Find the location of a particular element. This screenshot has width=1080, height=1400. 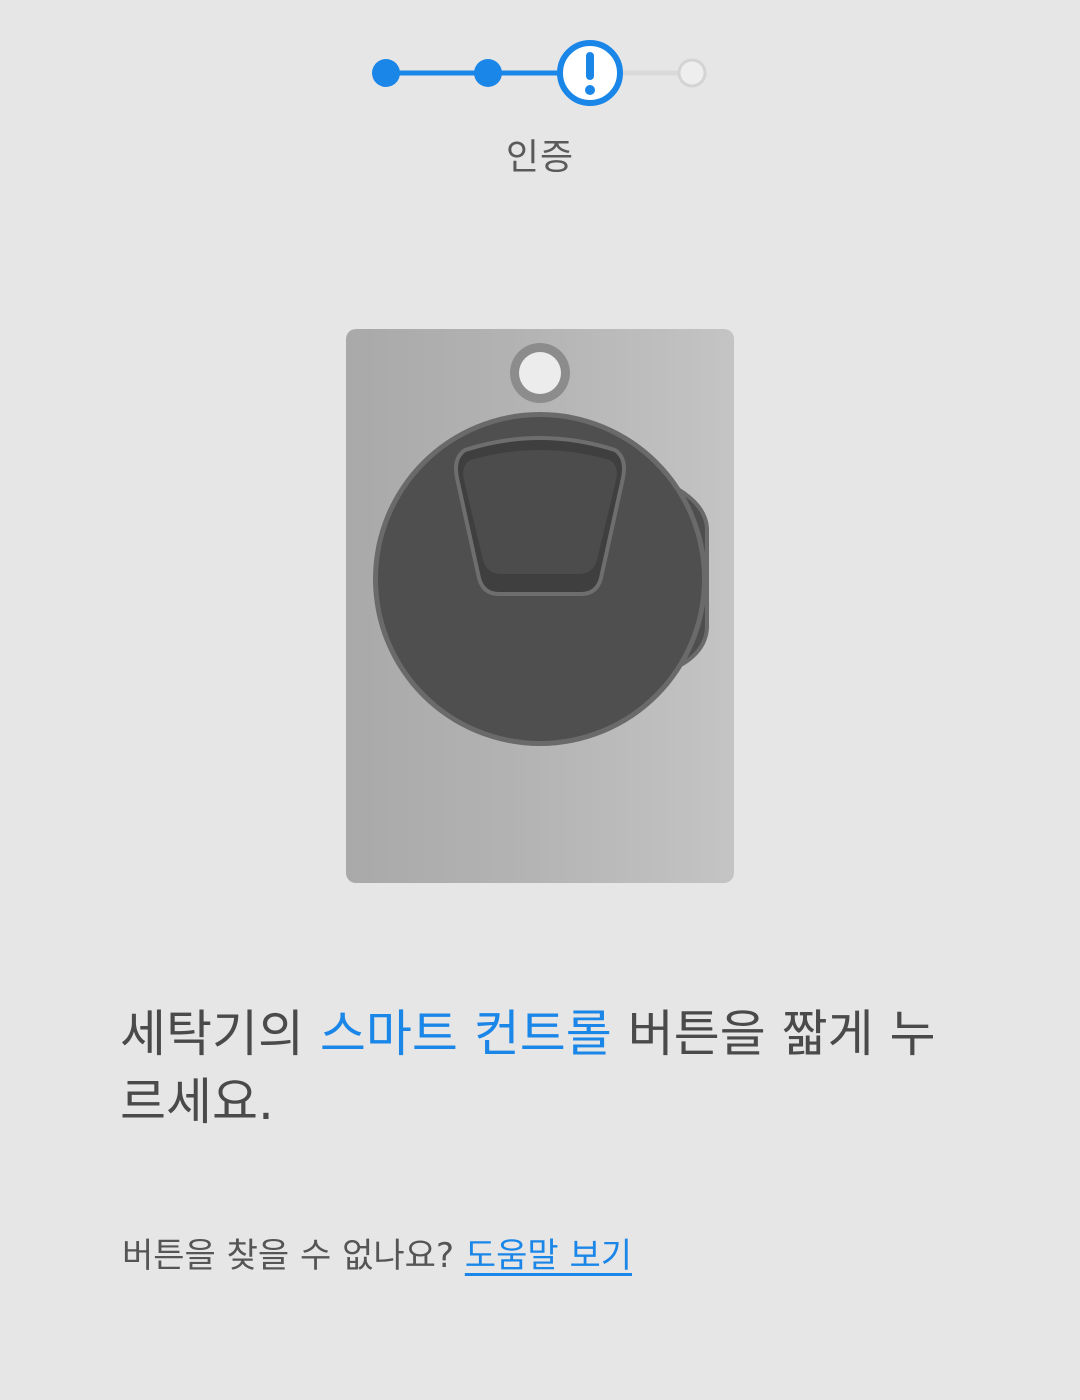

help-question: 버튼을 찾을 수 없나요? is located at coordinates (293, 1256).